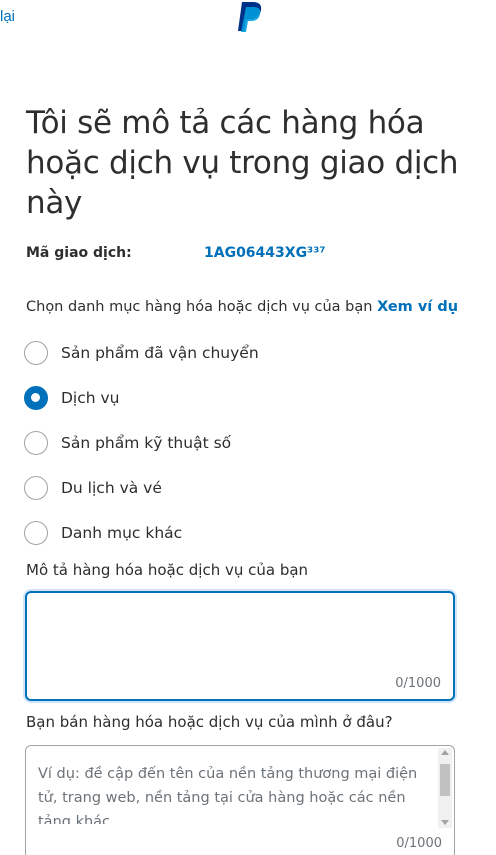  Describe the element at coordinates (418, 683) in the screenshot. I see `description-char-counter: 0/1000` at that location.